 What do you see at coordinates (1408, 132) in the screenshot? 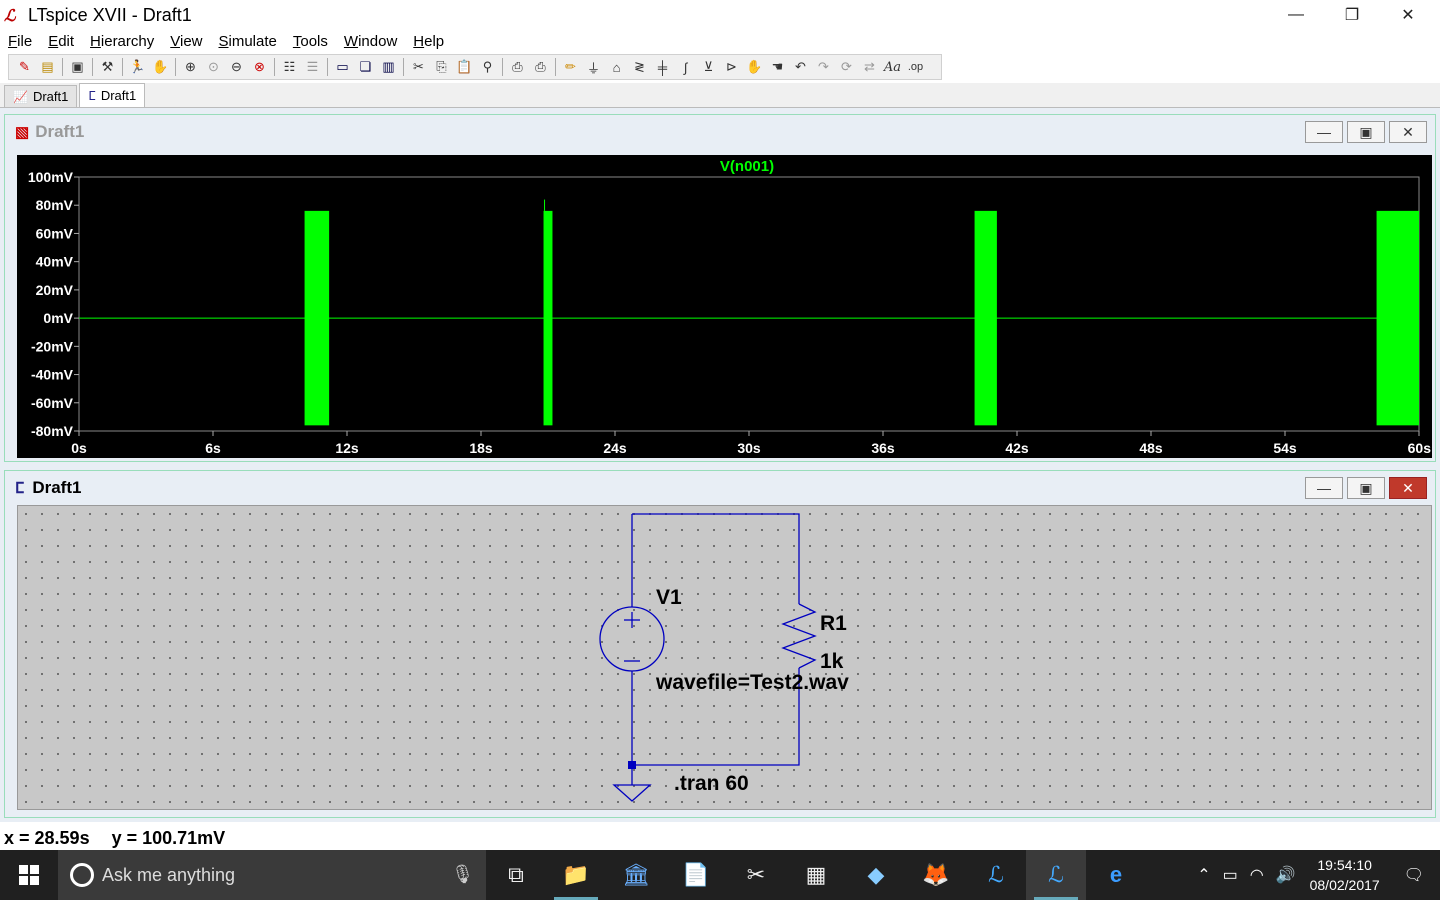
I see `waveform-close-button: ✕` at bounding box center [1408, 132].